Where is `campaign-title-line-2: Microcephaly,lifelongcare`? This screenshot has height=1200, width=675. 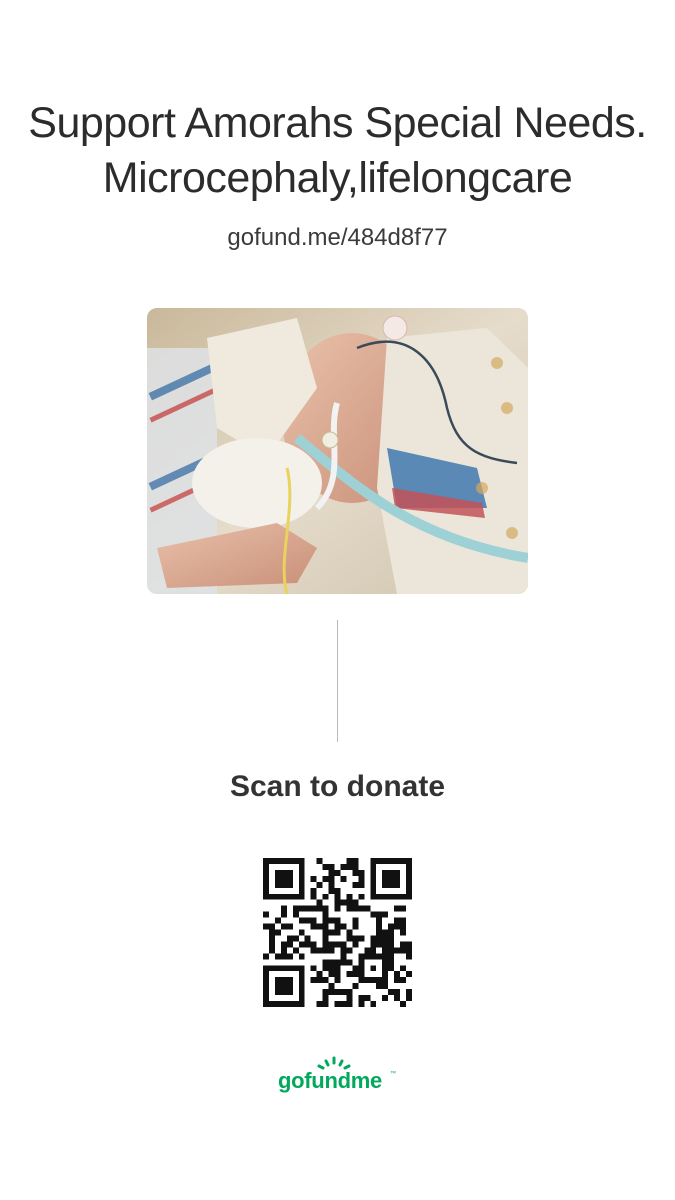
campaign-title-line-2: Microcephaly,lifelongcare is located at coordinates (337, 178).